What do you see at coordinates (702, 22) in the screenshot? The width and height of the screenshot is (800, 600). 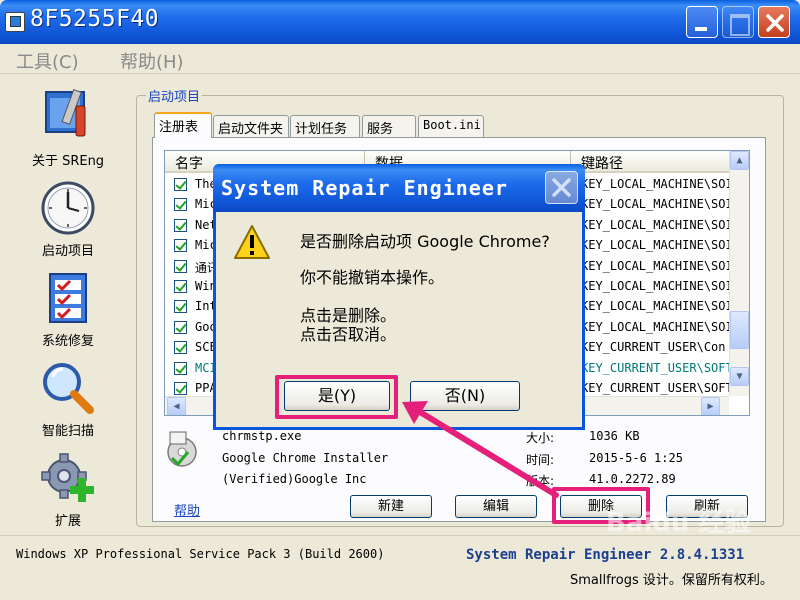 I see `minimize-button` at bounding box center [702, 22].